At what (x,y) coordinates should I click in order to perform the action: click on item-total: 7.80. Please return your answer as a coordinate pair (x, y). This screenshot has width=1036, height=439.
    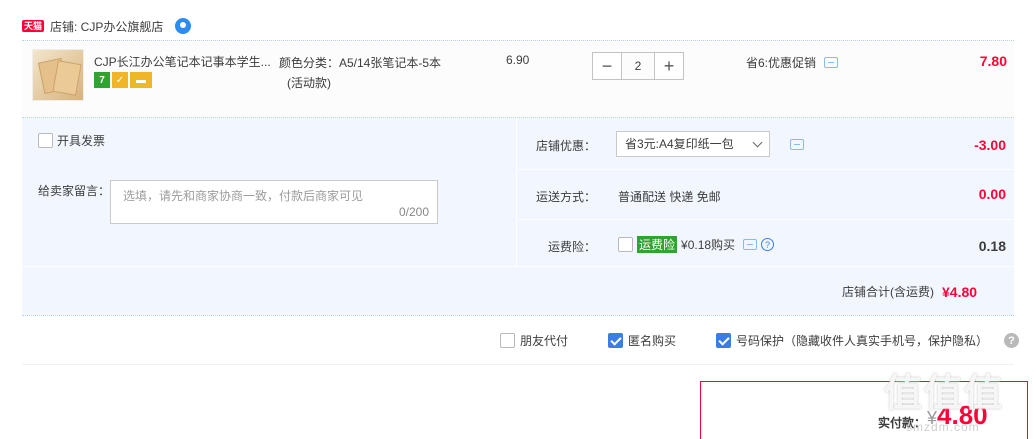
    Looking at the image, I should click on (993, 61).